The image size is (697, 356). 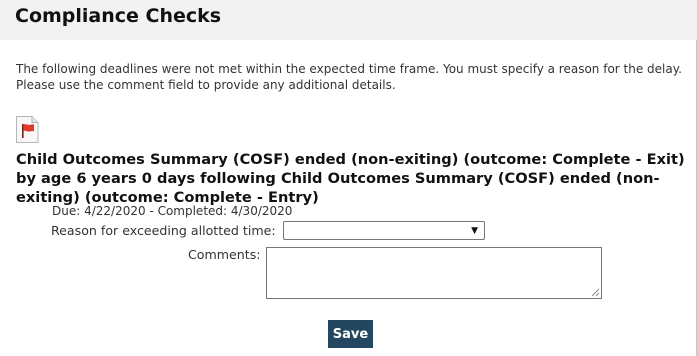 I want to click on reason-select: ▼, so click(x=384, y=230).